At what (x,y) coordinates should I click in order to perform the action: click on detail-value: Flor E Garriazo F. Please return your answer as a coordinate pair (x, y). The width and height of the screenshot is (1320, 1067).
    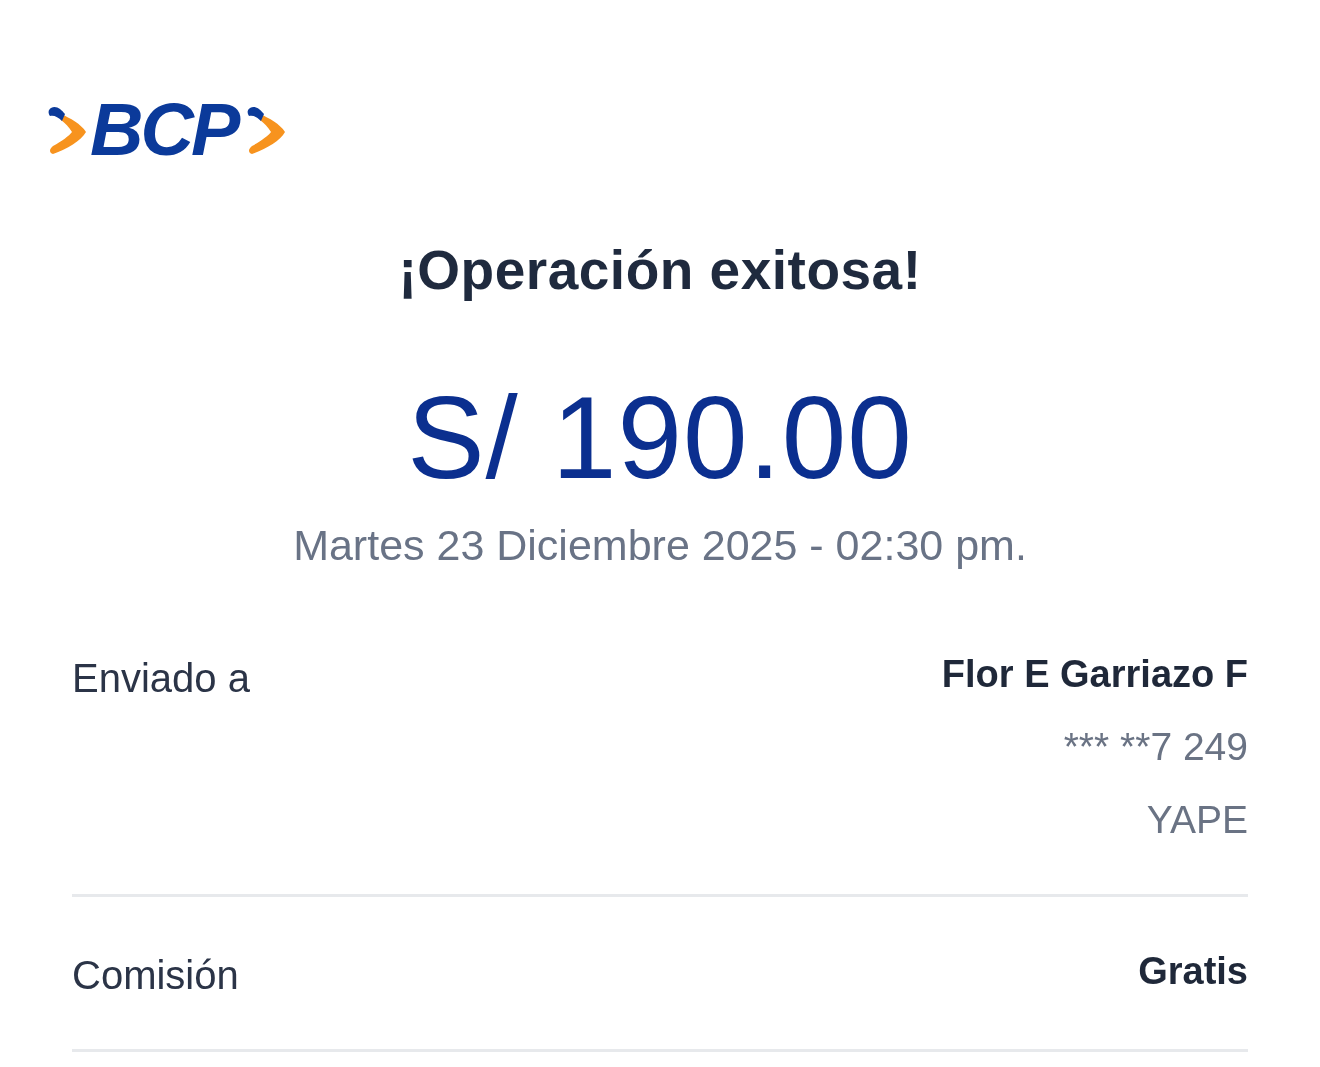
    Looking at the image, I should click on (1094, 674).